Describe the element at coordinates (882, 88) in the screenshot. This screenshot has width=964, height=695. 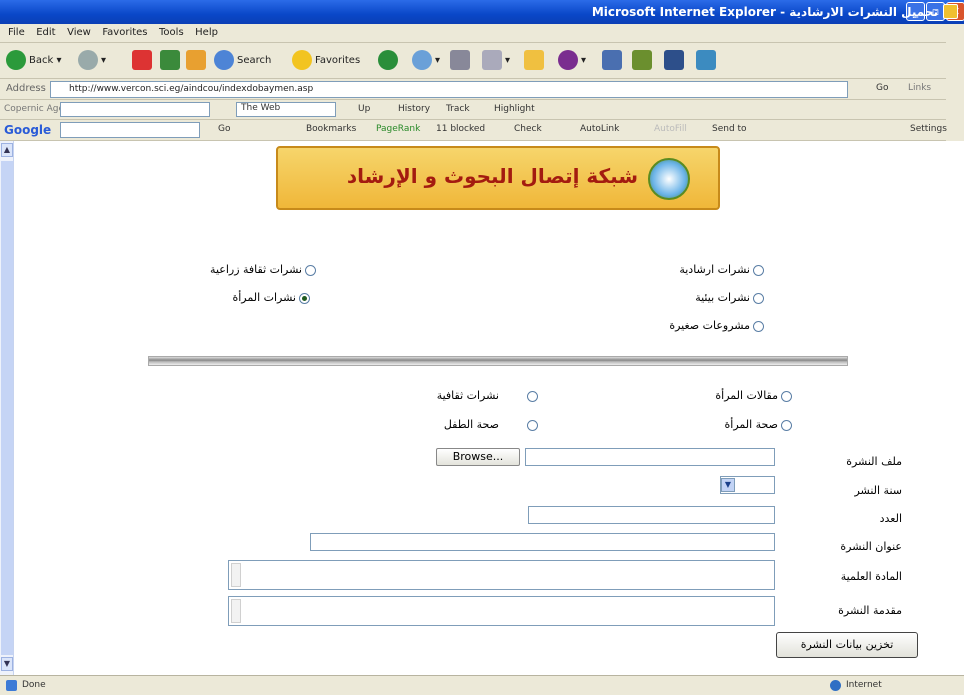
I see `go-button: Go` at that location.